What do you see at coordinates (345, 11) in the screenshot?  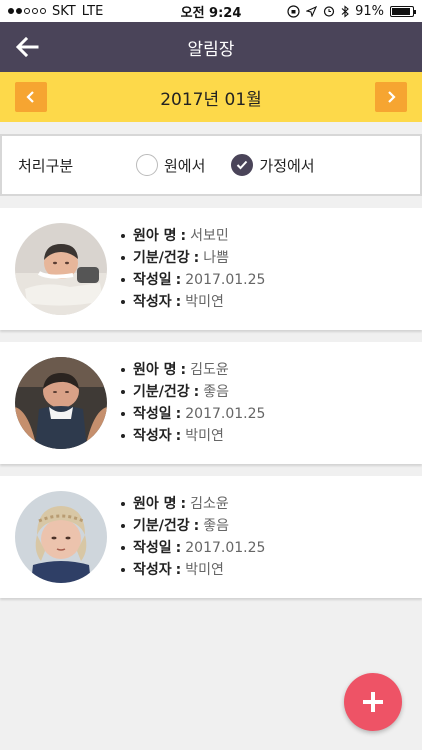 I see `bluetooth-icon` at bounding box center [345, 11].